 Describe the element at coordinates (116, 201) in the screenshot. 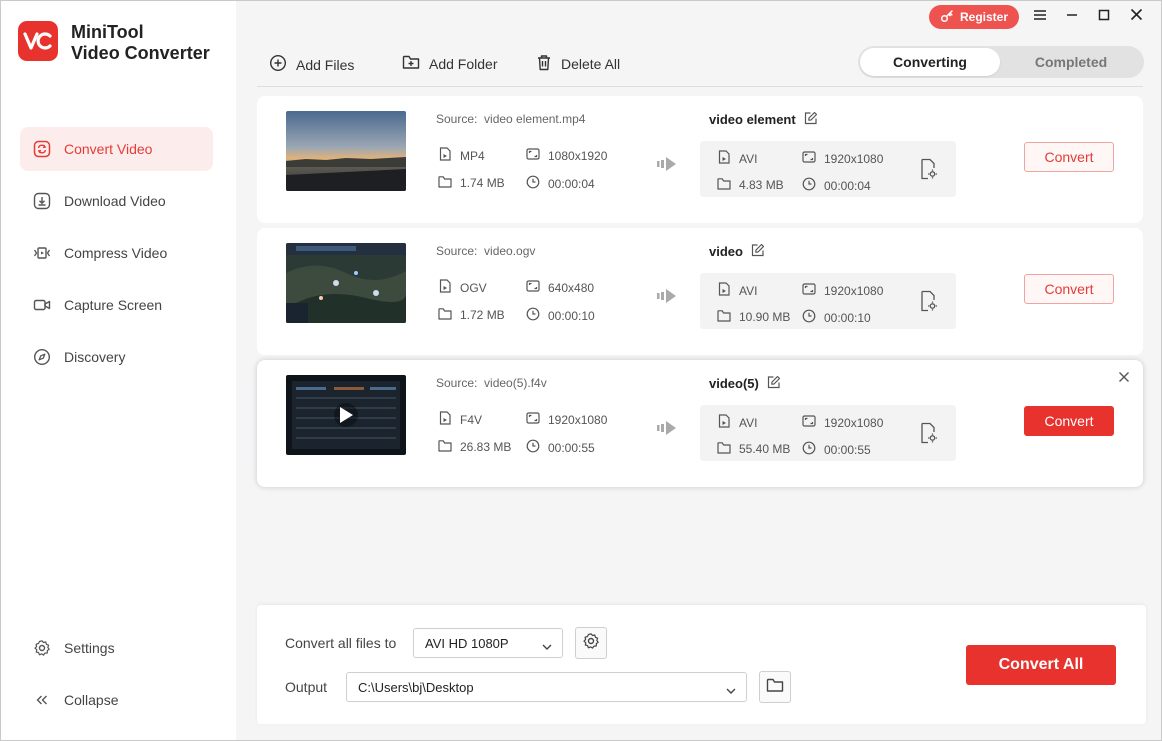

I see `sidebar-item-download-video: Download Video` at that location.